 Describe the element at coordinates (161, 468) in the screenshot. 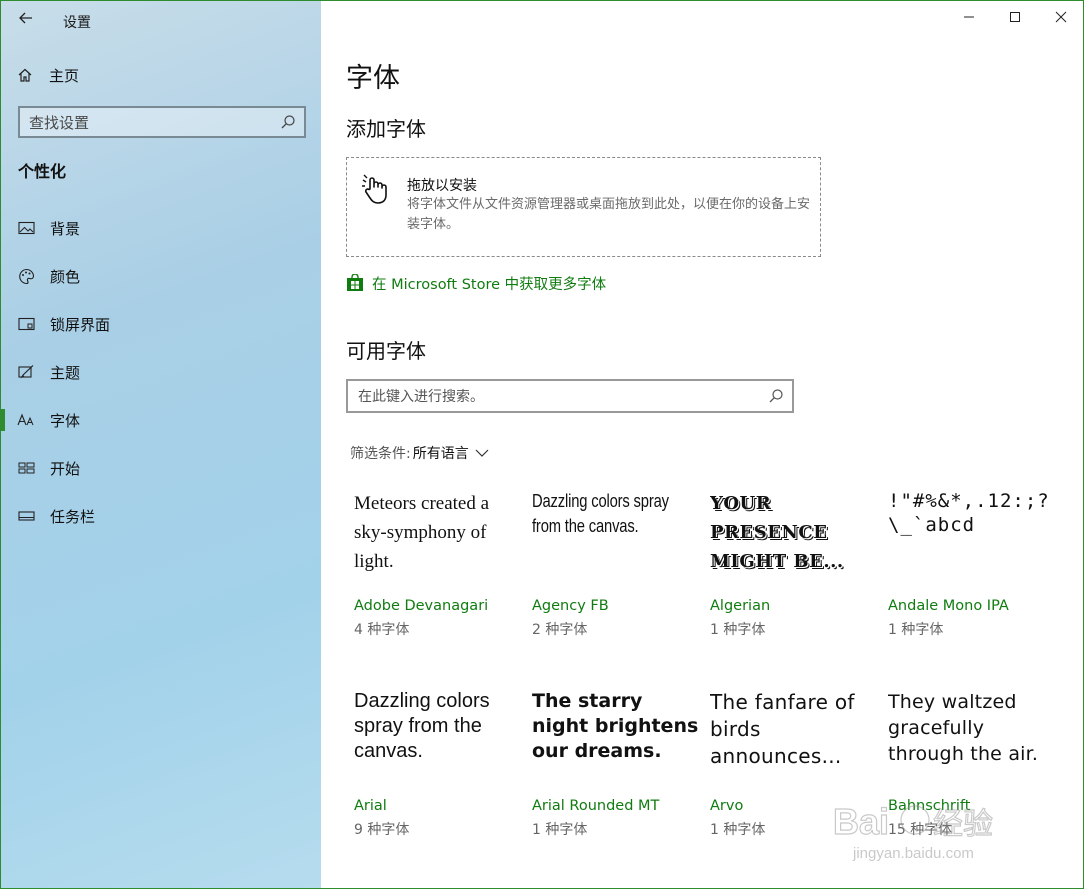

I see `sidebar-item-start: 开始` at that location.